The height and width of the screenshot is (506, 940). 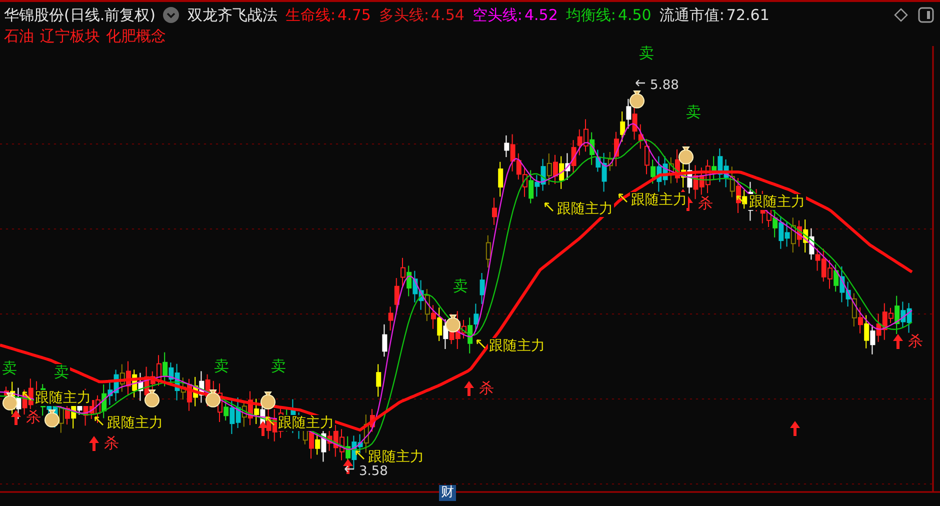 I want to click on stock-title: 华锦股份(日线.前复权), so click(x=80, y=15).